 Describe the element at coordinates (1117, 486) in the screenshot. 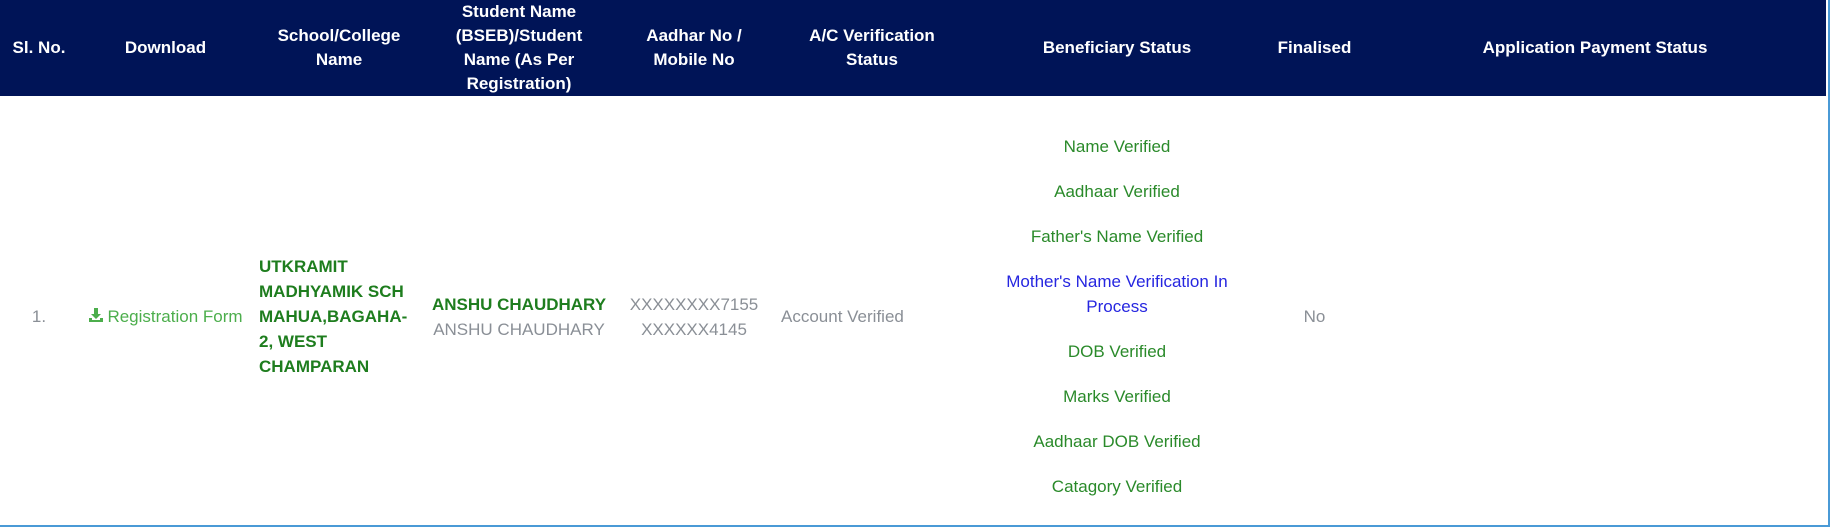

I see `status-category-verified: Catagory Verified` at that location.